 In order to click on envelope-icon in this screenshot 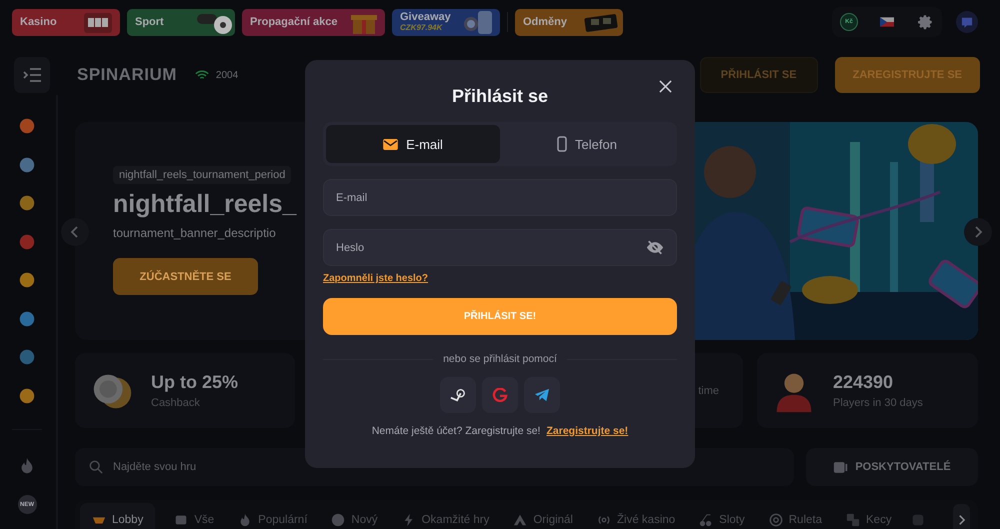, I will do `click(390, 144)`.